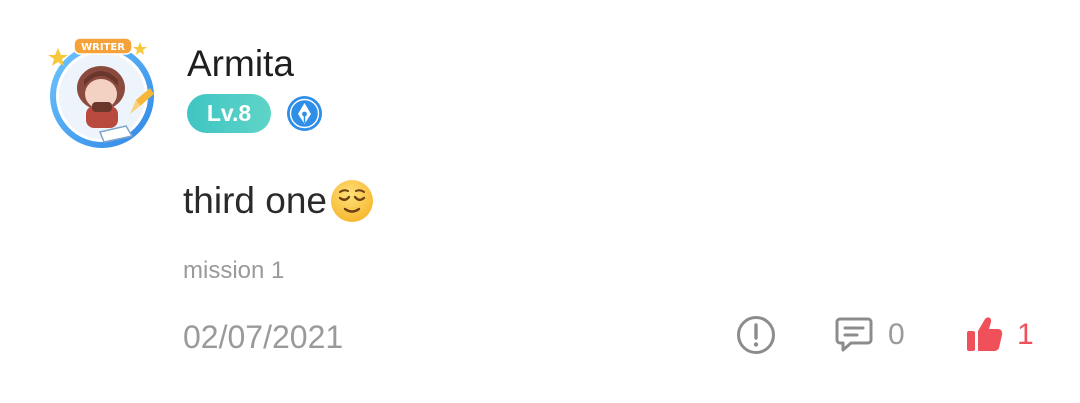 Image resolution: width=1080 pixels, height=403 pixels. I want to click on thumbs-up-icon, so click(985, 334).